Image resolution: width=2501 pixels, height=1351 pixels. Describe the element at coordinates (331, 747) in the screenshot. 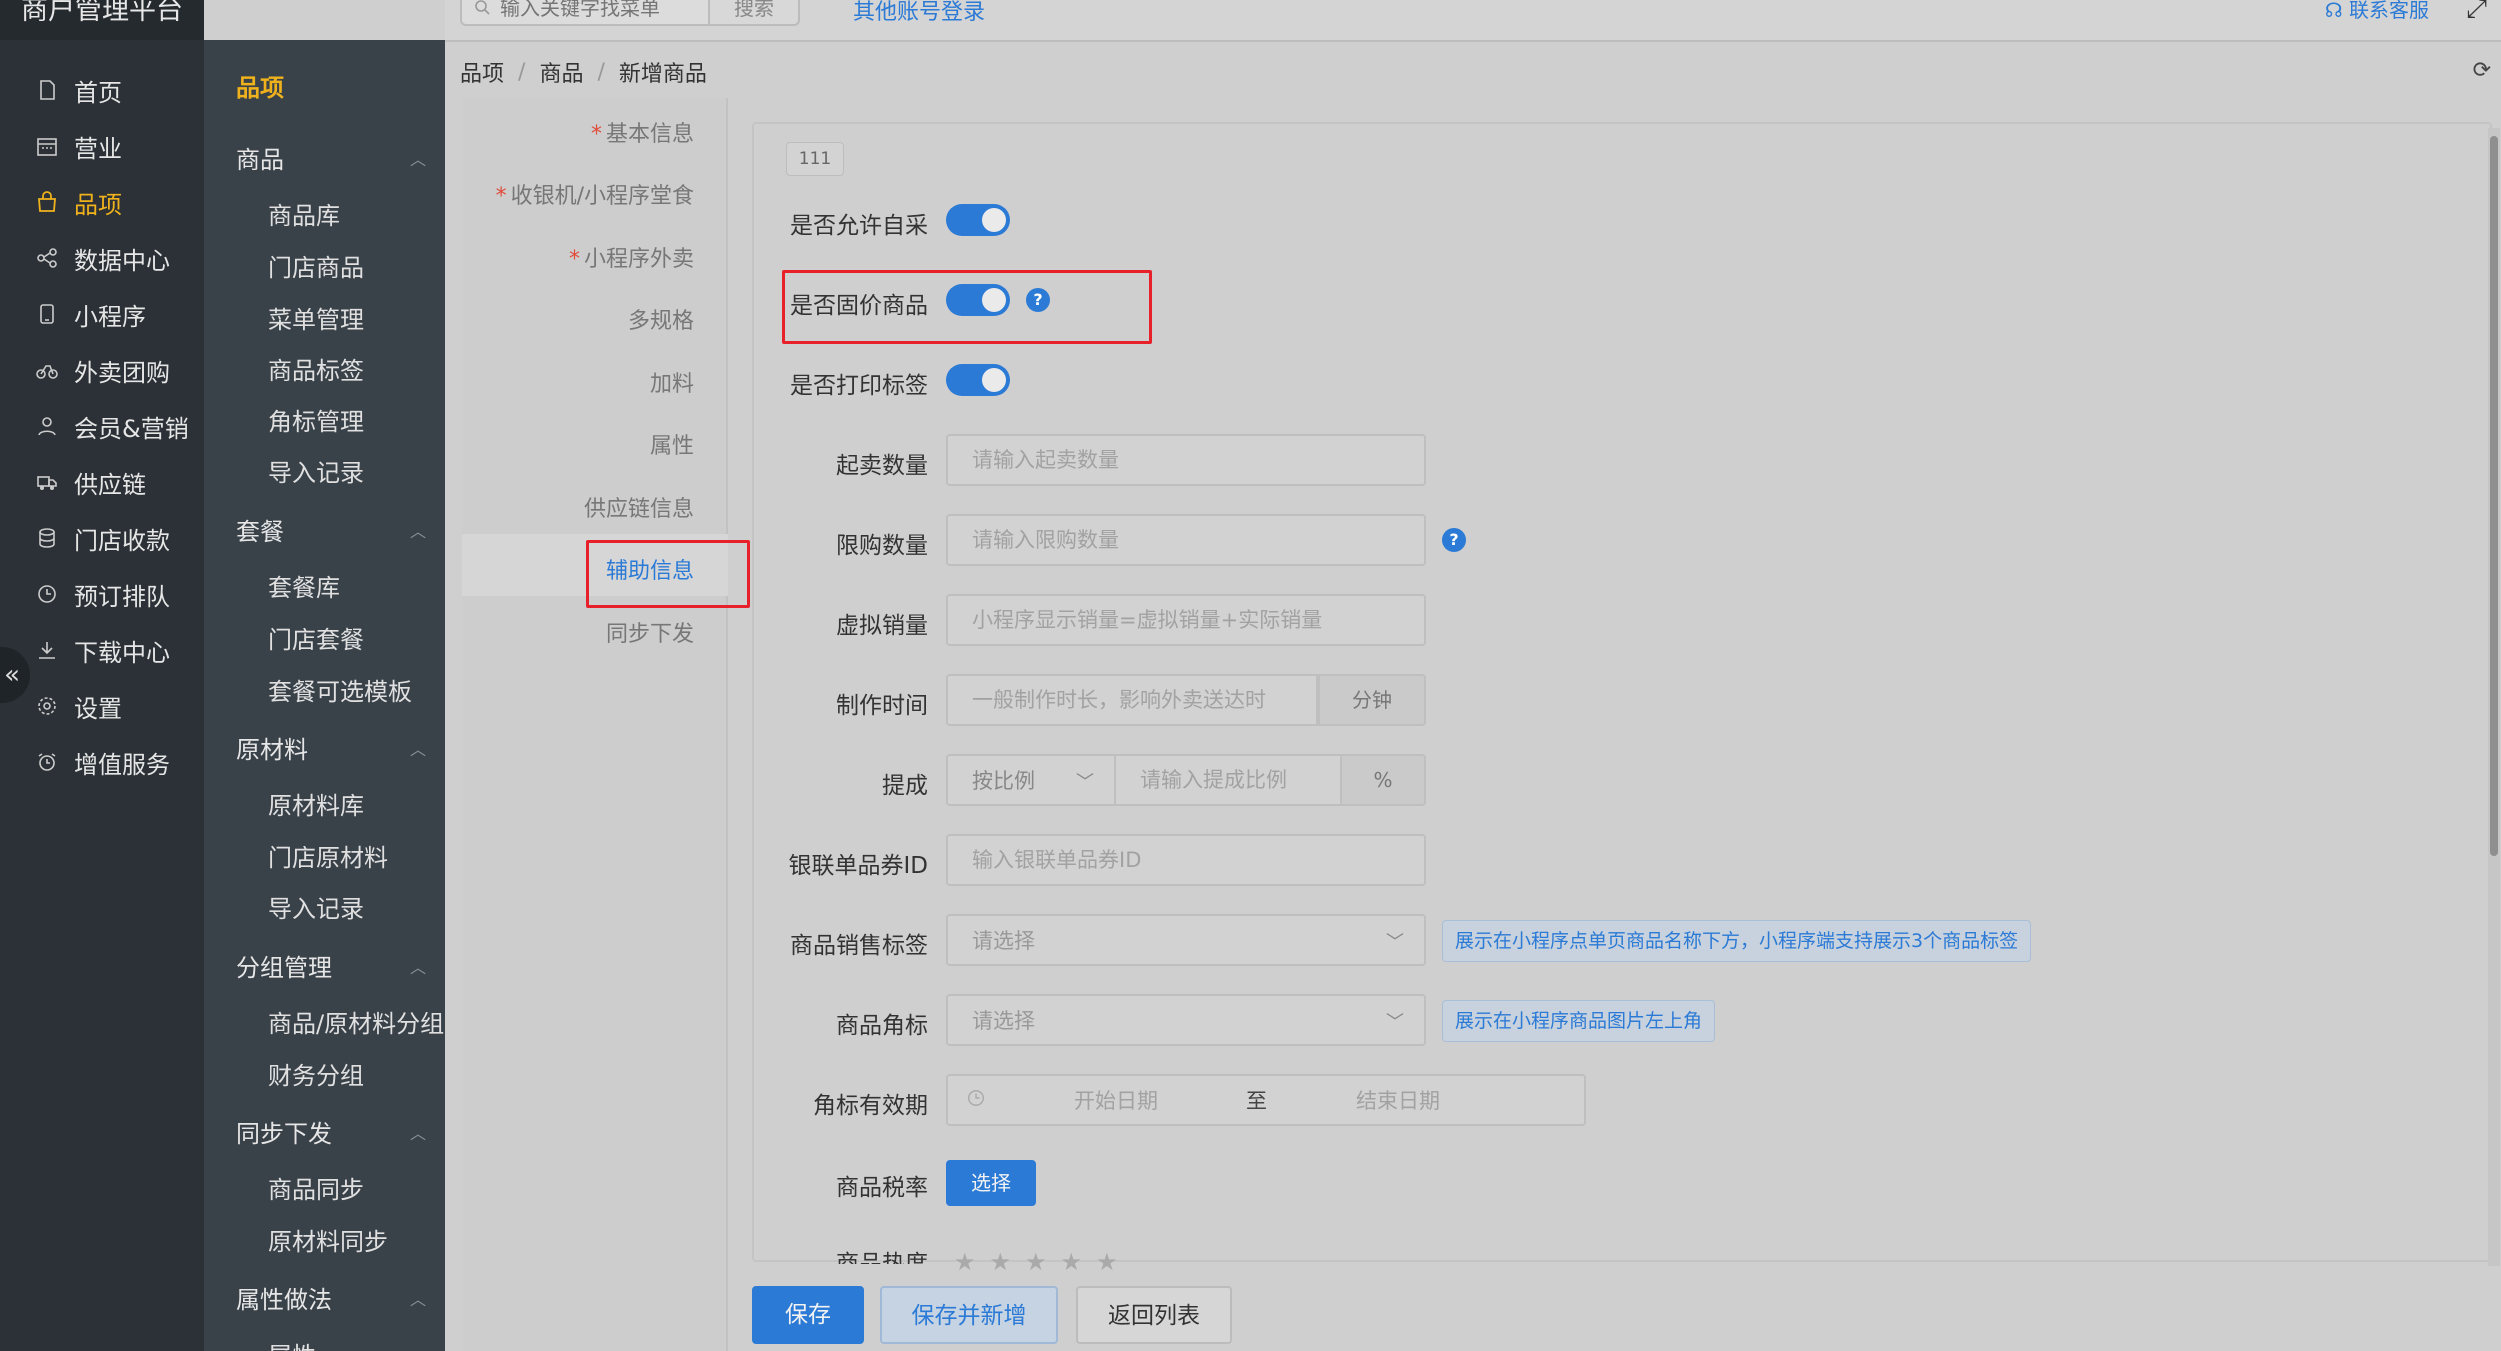

I see `nav-group-materials: 原材料 ︿` at that location.